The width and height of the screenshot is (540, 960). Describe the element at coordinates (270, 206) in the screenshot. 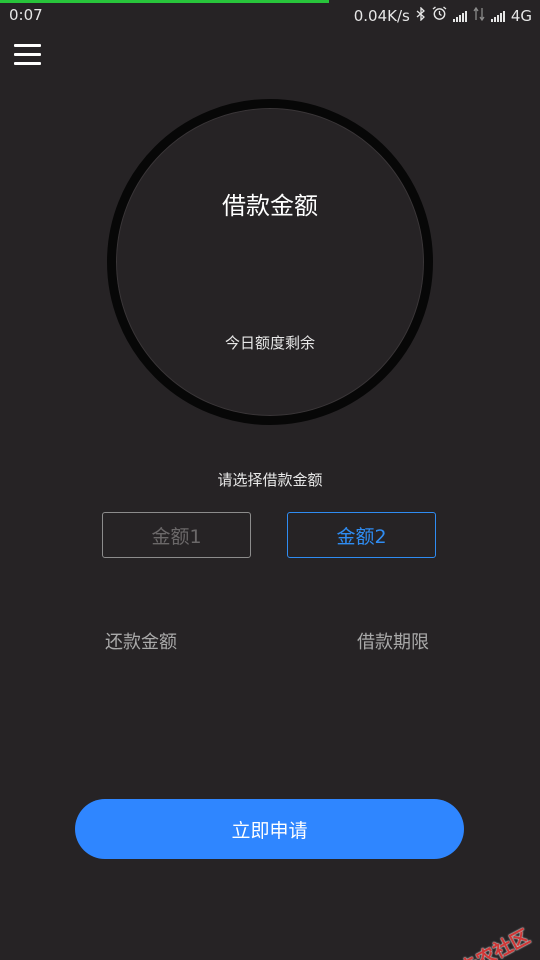

I see `ring-title: 借款金额` at that location.